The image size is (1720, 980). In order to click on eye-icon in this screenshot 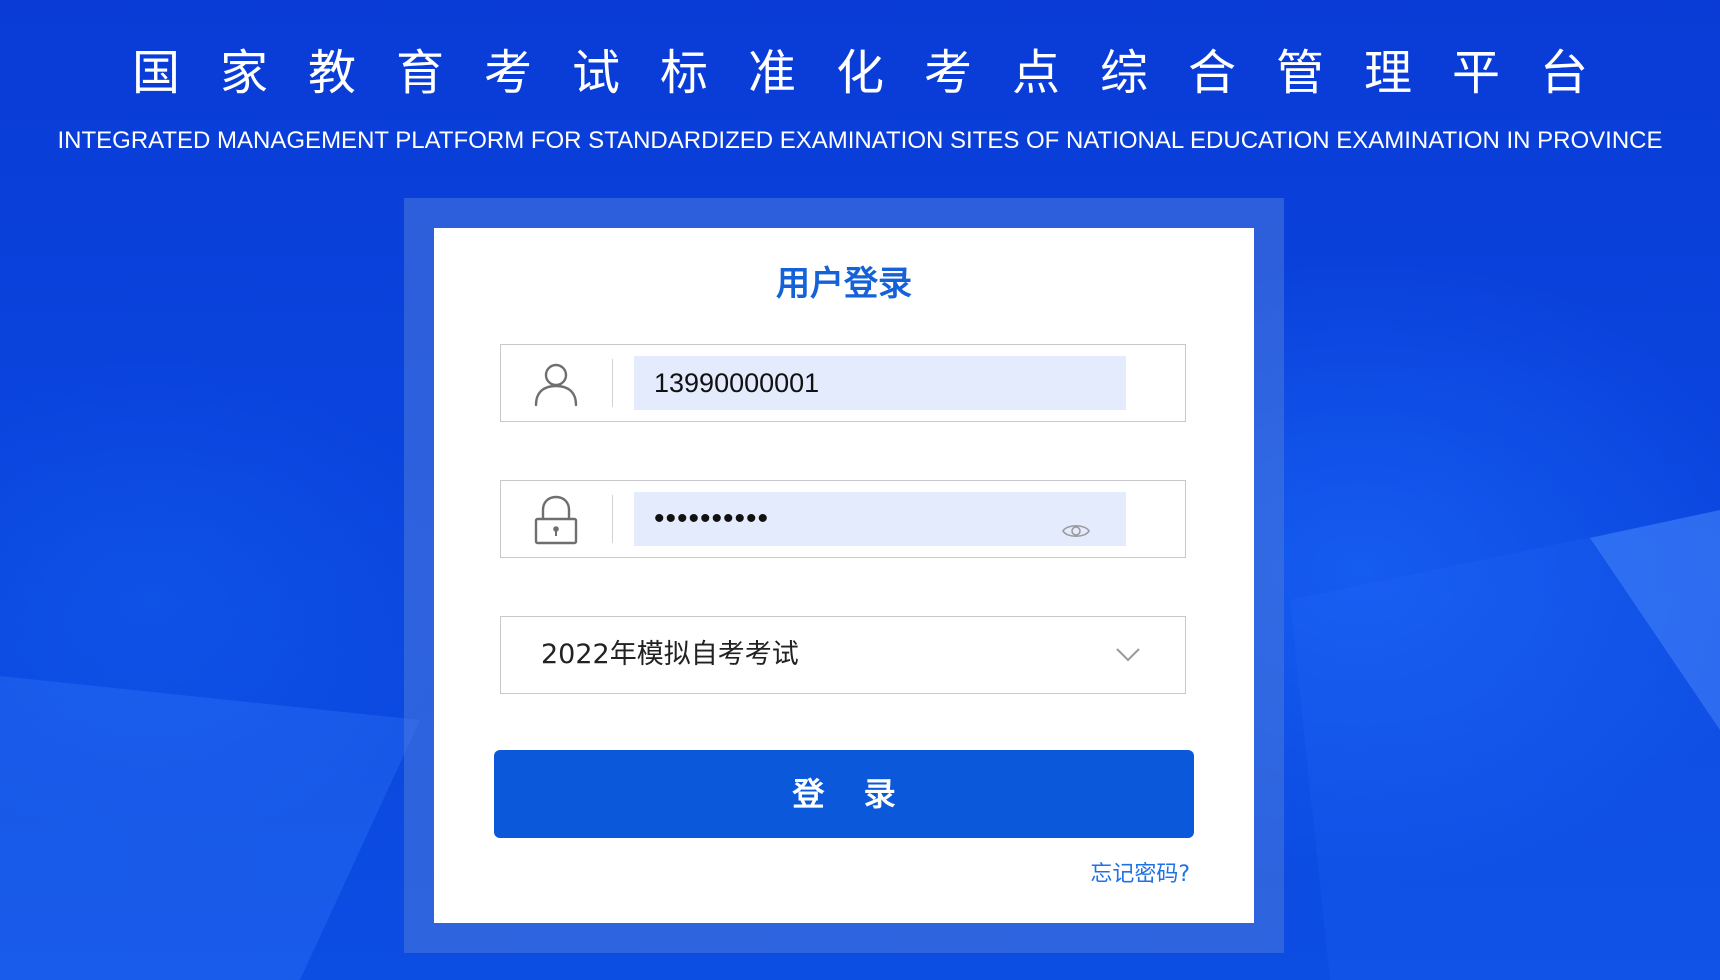, I will do `click(1076, 531)`.